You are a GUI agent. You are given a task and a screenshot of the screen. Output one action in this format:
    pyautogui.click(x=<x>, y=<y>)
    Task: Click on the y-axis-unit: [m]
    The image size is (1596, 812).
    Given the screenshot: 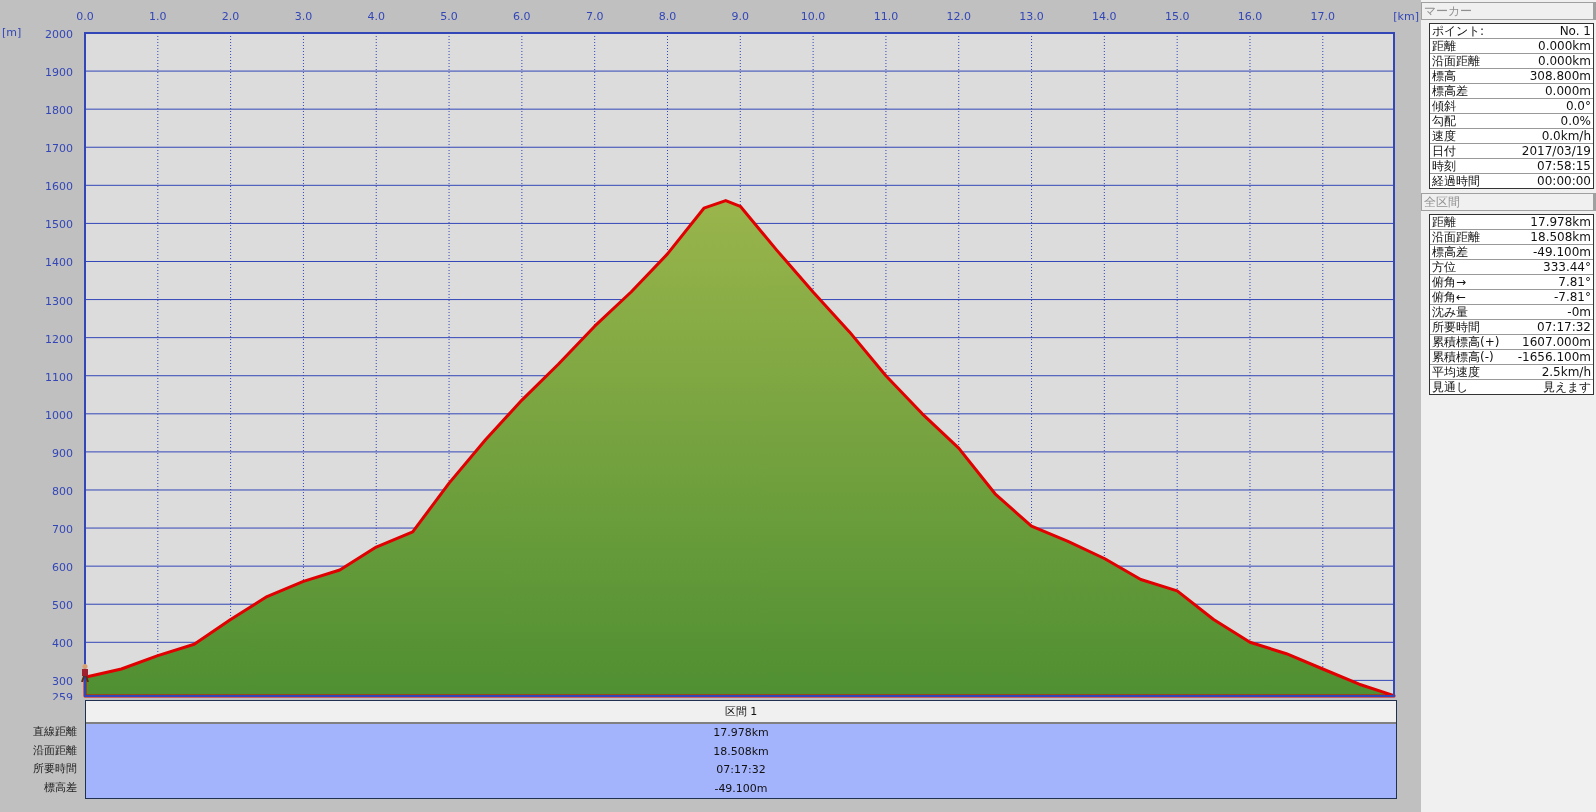 What is the action you would take?
    pyautogui.click(x=12, y=32)
    